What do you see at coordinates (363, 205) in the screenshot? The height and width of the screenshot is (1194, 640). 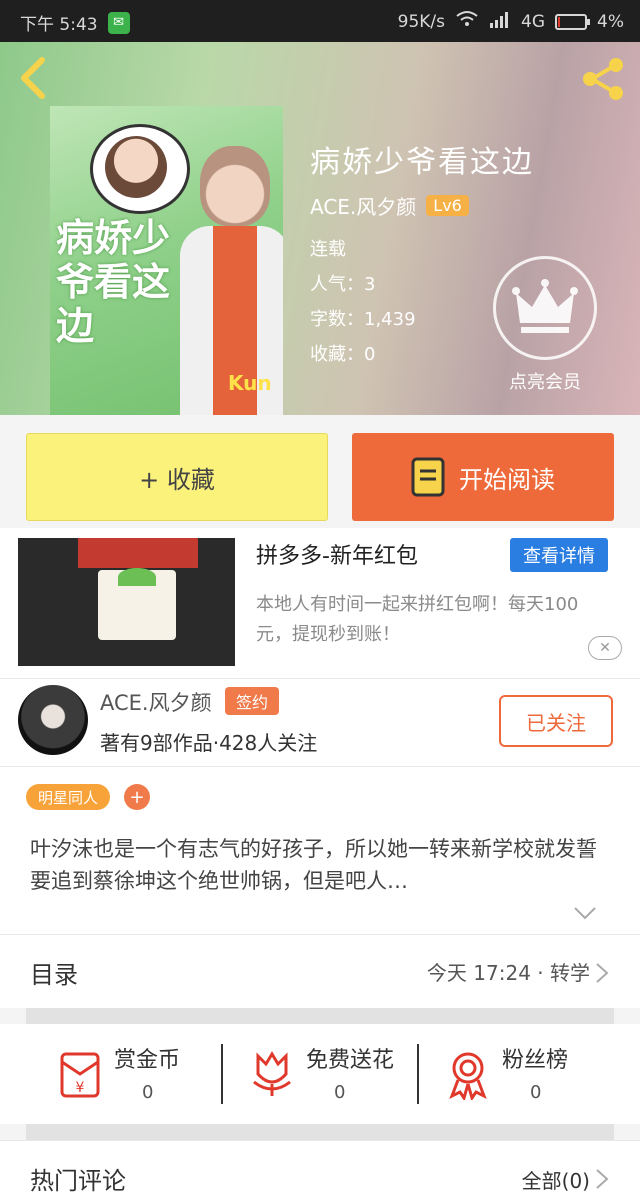 I see `book-author: ACE.风夕颜` at bounding box center [363, 205].